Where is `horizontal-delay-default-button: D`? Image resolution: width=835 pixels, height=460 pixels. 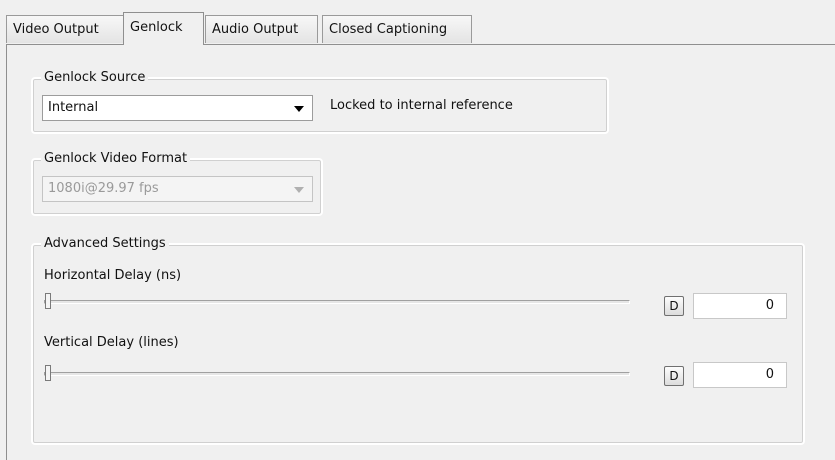 horizontal-delay-default-button: D is located at coordinates (674, 306).